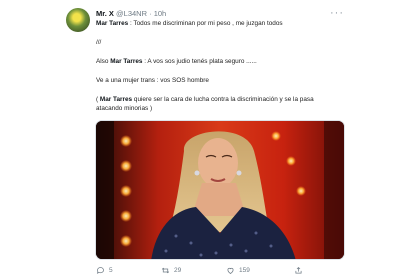 This screenshot has height=280, width=420. What do you see at coordinates (238, 270) in the screenshot?
I see `like-button: 159` at bounding box center [238, 270].